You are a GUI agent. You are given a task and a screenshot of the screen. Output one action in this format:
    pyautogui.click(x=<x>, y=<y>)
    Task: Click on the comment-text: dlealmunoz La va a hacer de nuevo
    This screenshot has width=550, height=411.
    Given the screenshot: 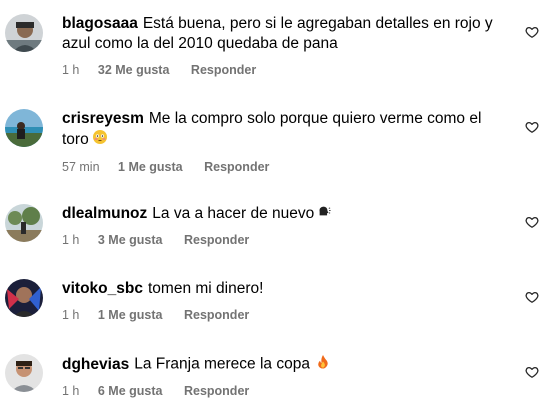 What is the action you would take?
    pyautogui.click(x=287, y=214)
    